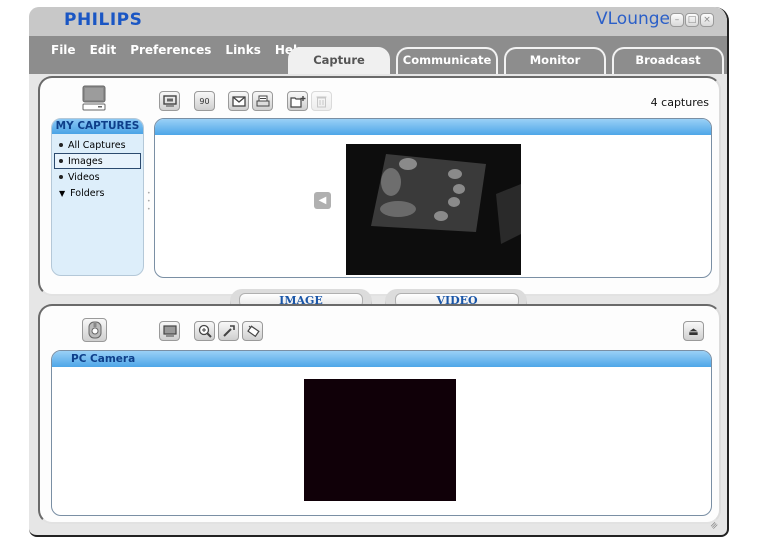 This screenshot has width=773, height=546. What do you see at coordinates (170, 50) in the screenshot?
I see `menu-preferences: Preferences` at bounding box center [170, 50].